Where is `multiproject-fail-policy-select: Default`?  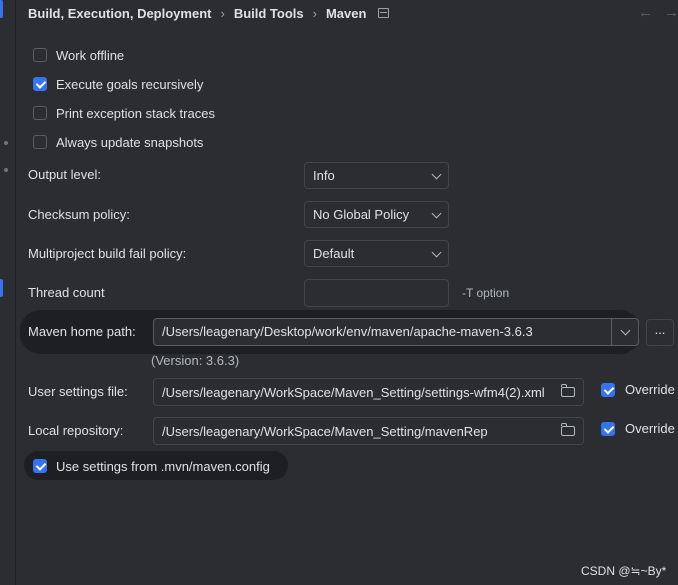
multiproject-fail-policy-select: Default is located at coordinates (376, 253).